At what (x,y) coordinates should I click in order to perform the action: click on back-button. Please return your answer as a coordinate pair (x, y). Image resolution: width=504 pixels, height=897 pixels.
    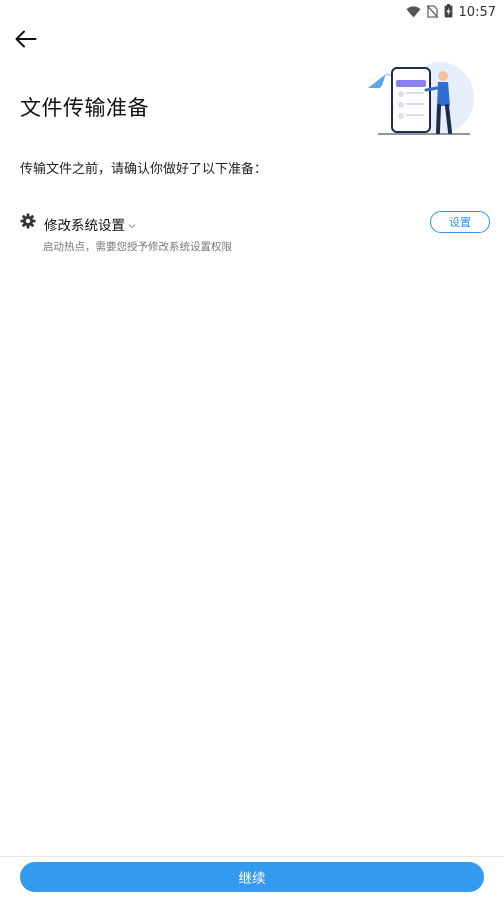
    Looking at the image, I should click on (26, 41).